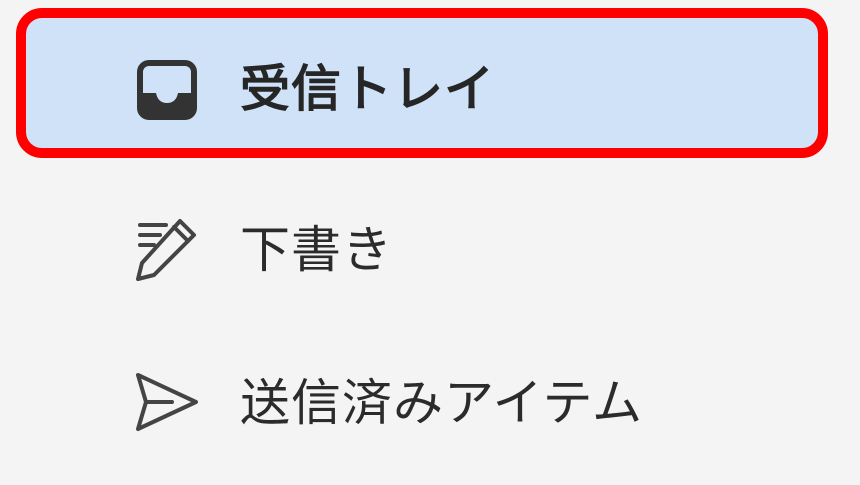 This screenshot has height=485, width=860. What do you see at coordinates (441, 403) in the screenshot?
I see `nav-item-label: 送信済みアイテム` at bounding box center [441, 403].